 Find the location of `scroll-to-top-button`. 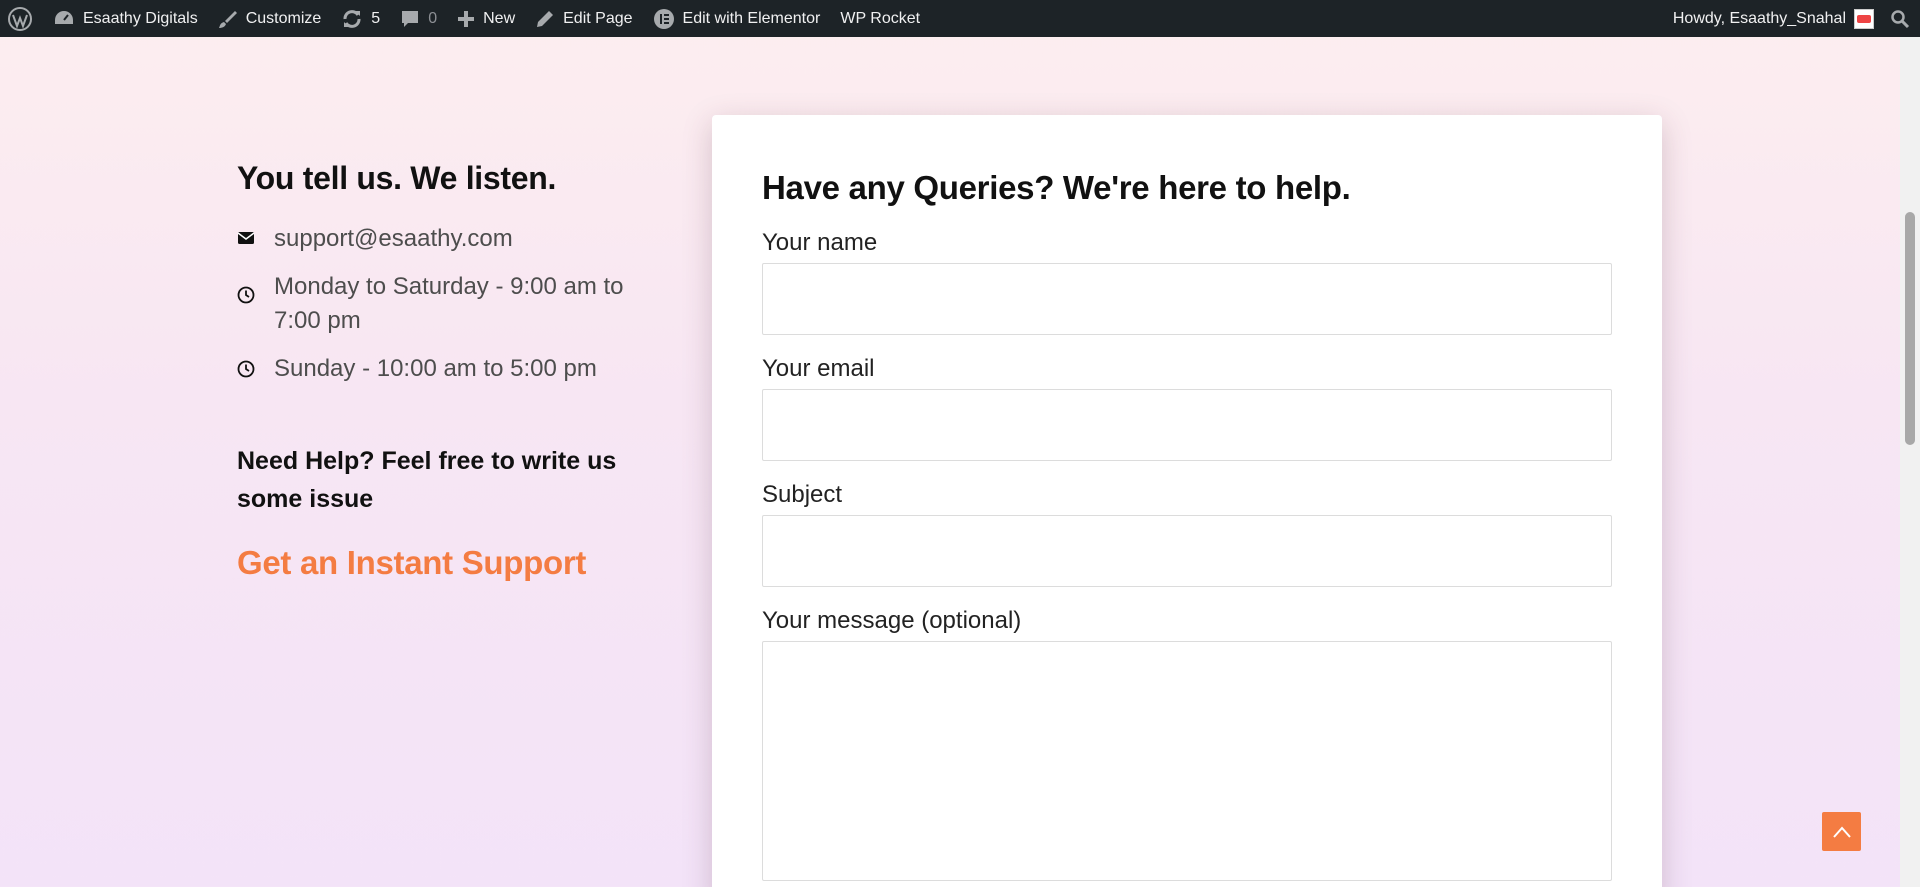

scroll-to-top-button is located at coordinates (1841, 831).